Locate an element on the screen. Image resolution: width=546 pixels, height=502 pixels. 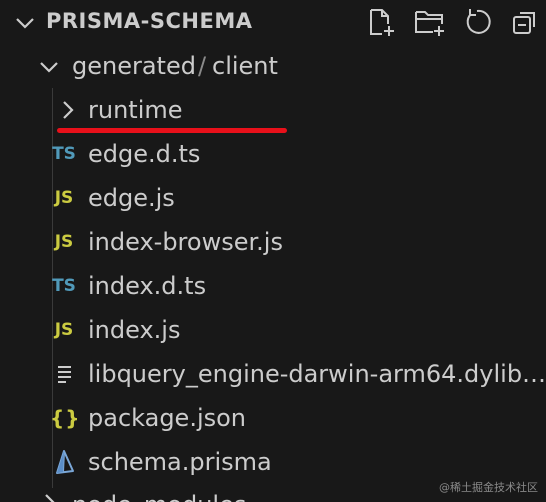
tree-item-package-json: {} package.json is located at coordinates (273, 418).